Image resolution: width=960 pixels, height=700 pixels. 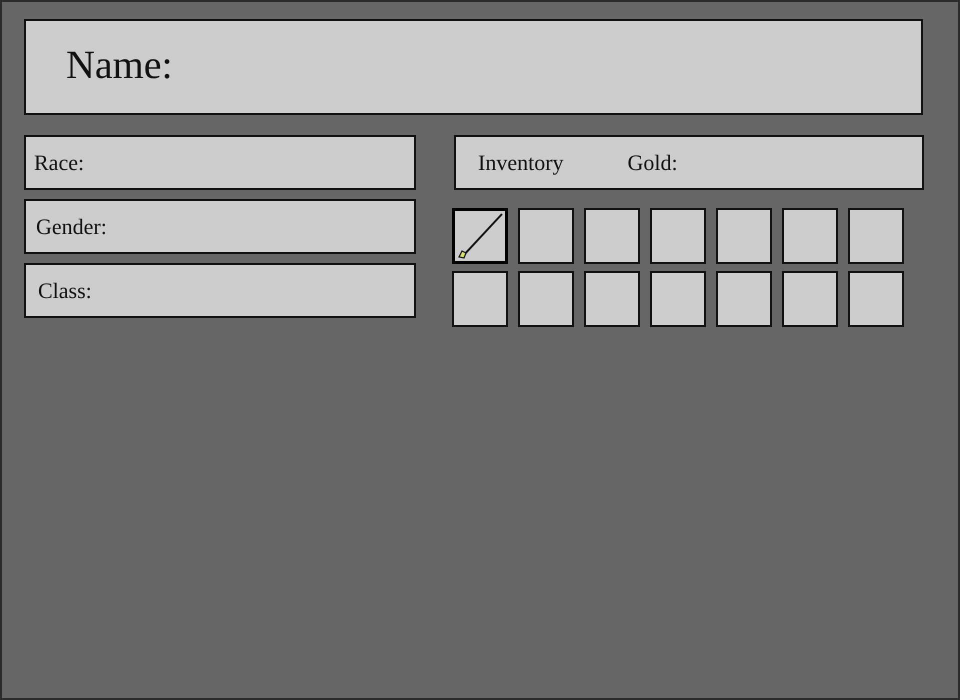 I want to click on inventory-title: Inventory, so click(x=521, y=163).